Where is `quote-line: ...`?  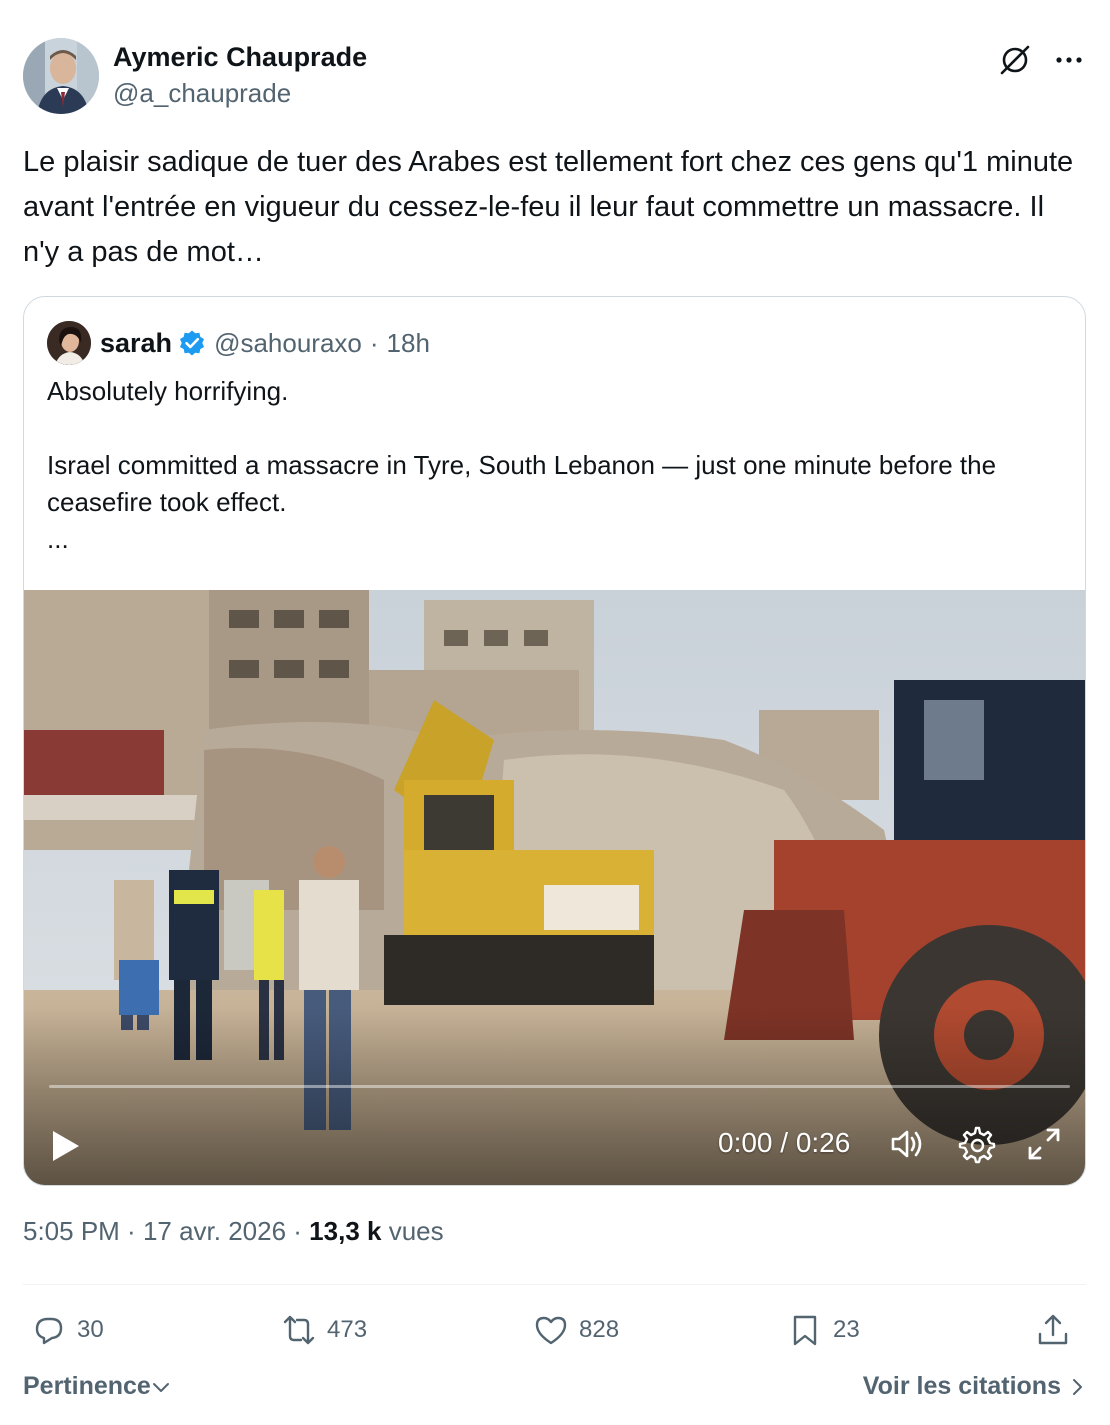 quote-line: ... is located at coordinates (58, 539).